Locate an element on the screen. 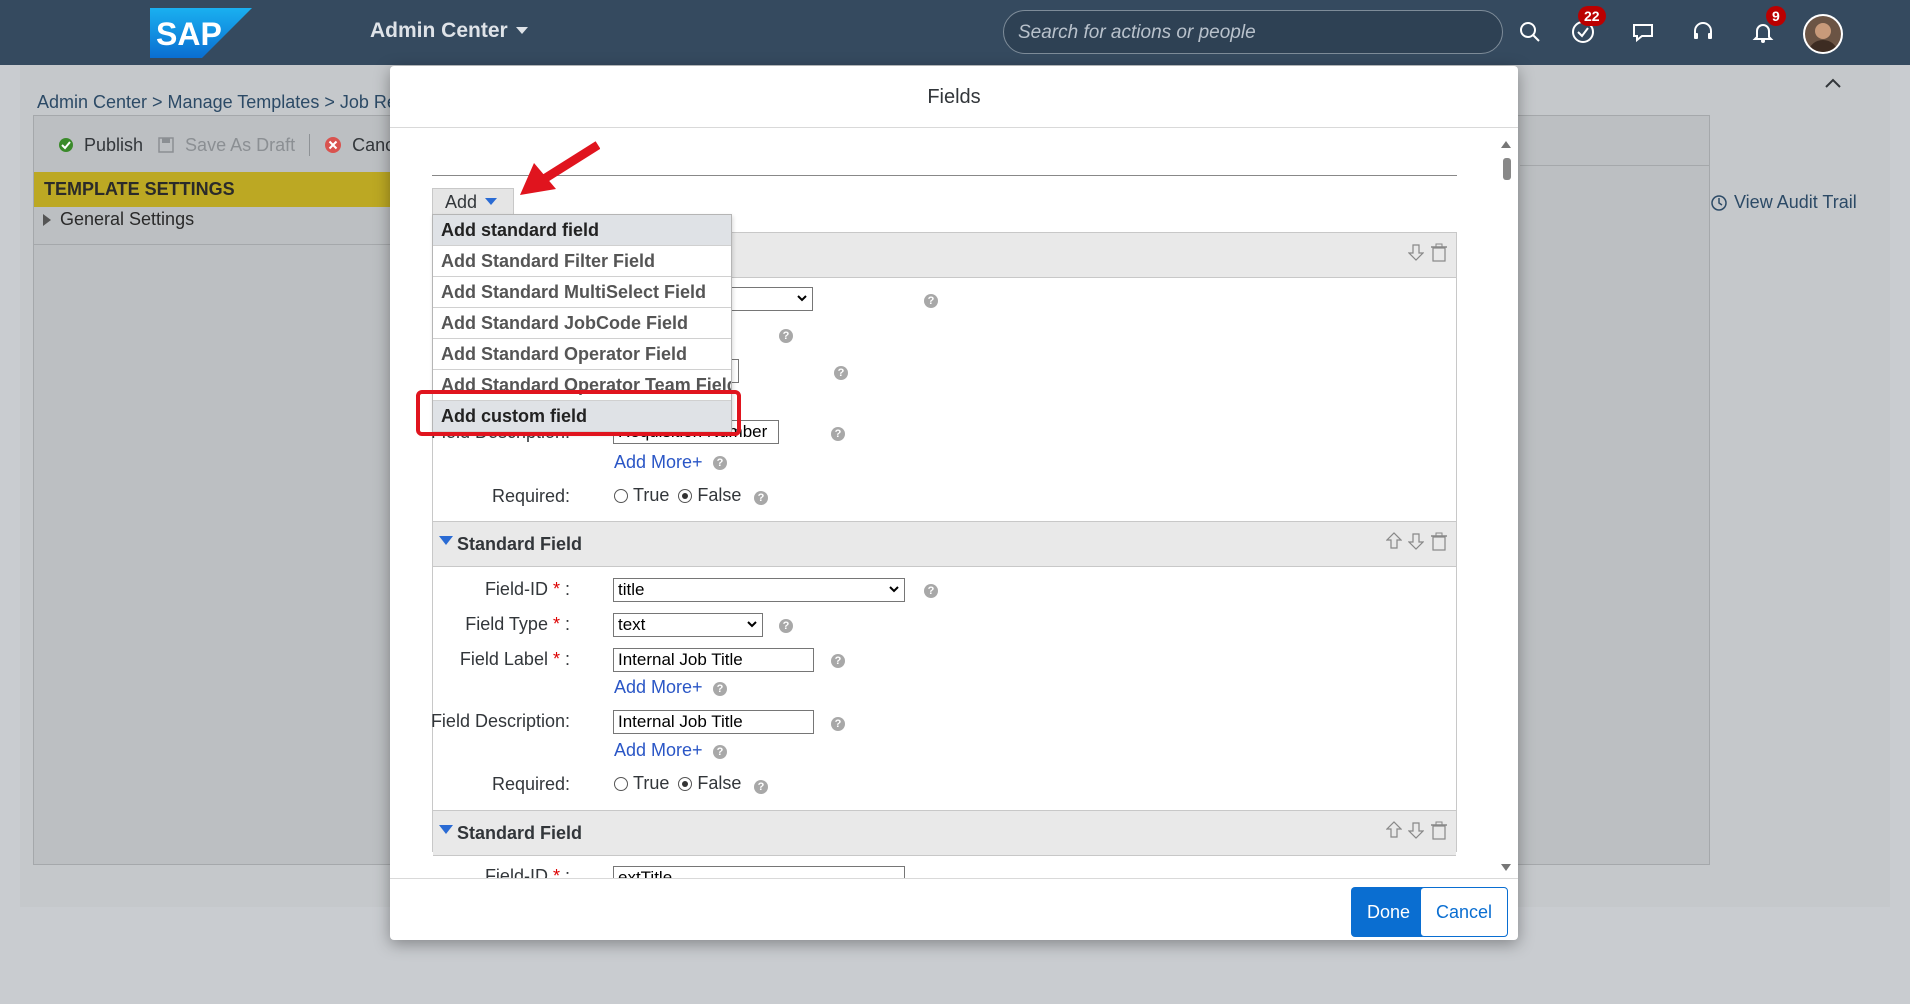 Image resolution: width=1910 pixels, height=1004 pixels. field-type-select: text is located at coordinates (688, 625).